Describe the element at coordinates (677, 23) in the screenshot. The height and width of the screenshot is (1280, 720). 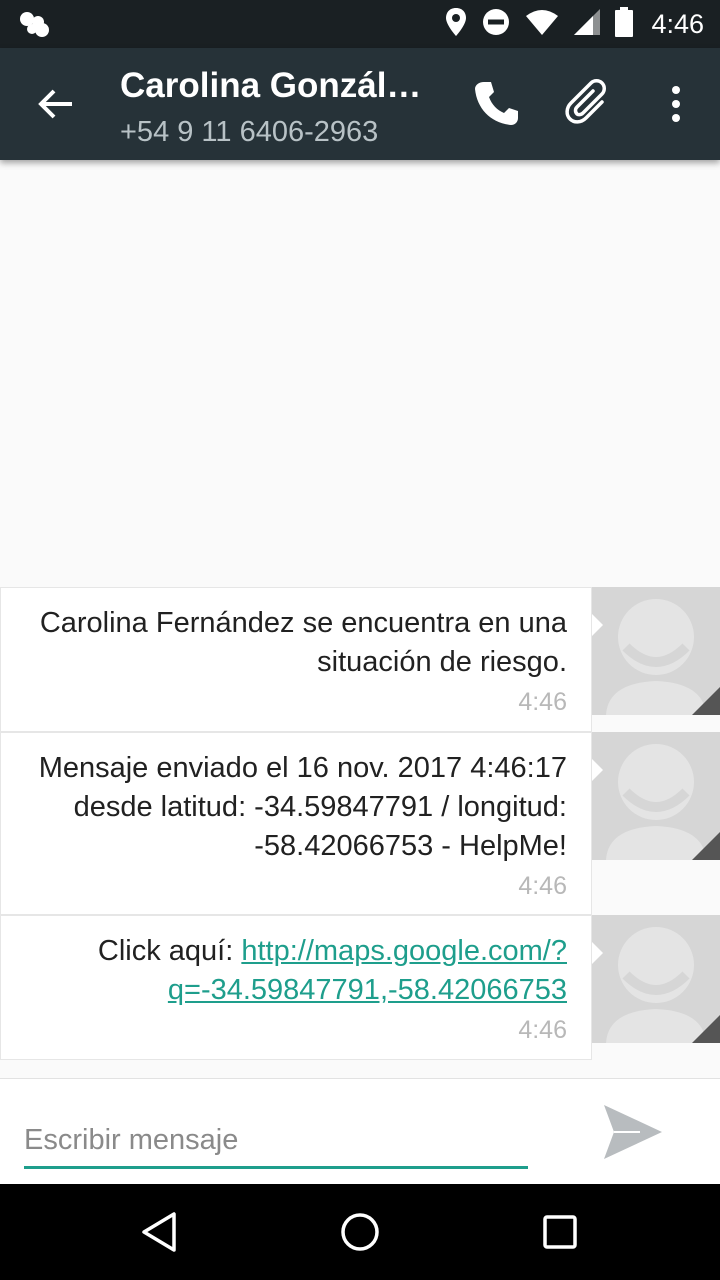
I see `status-time: 4:46` at that location.